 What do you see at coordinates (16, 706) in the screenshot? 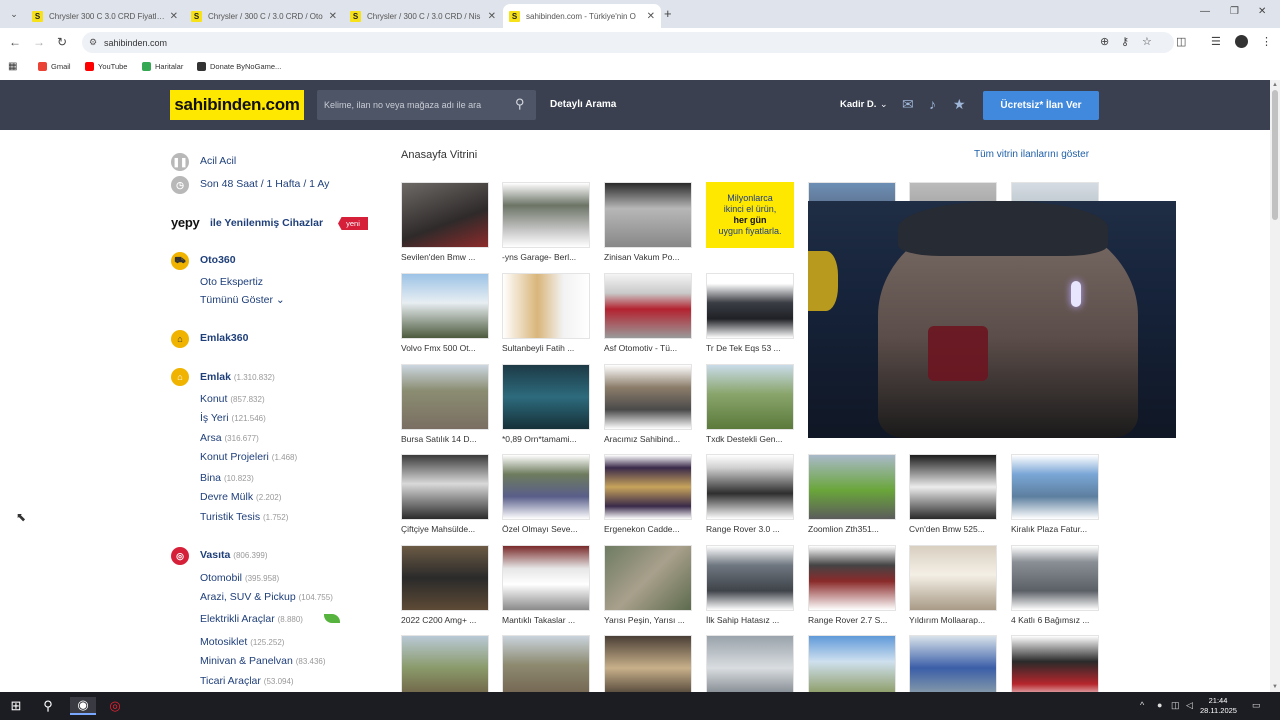
I see `windows-start-icon: ⊞` at bounding box center [16, 706].